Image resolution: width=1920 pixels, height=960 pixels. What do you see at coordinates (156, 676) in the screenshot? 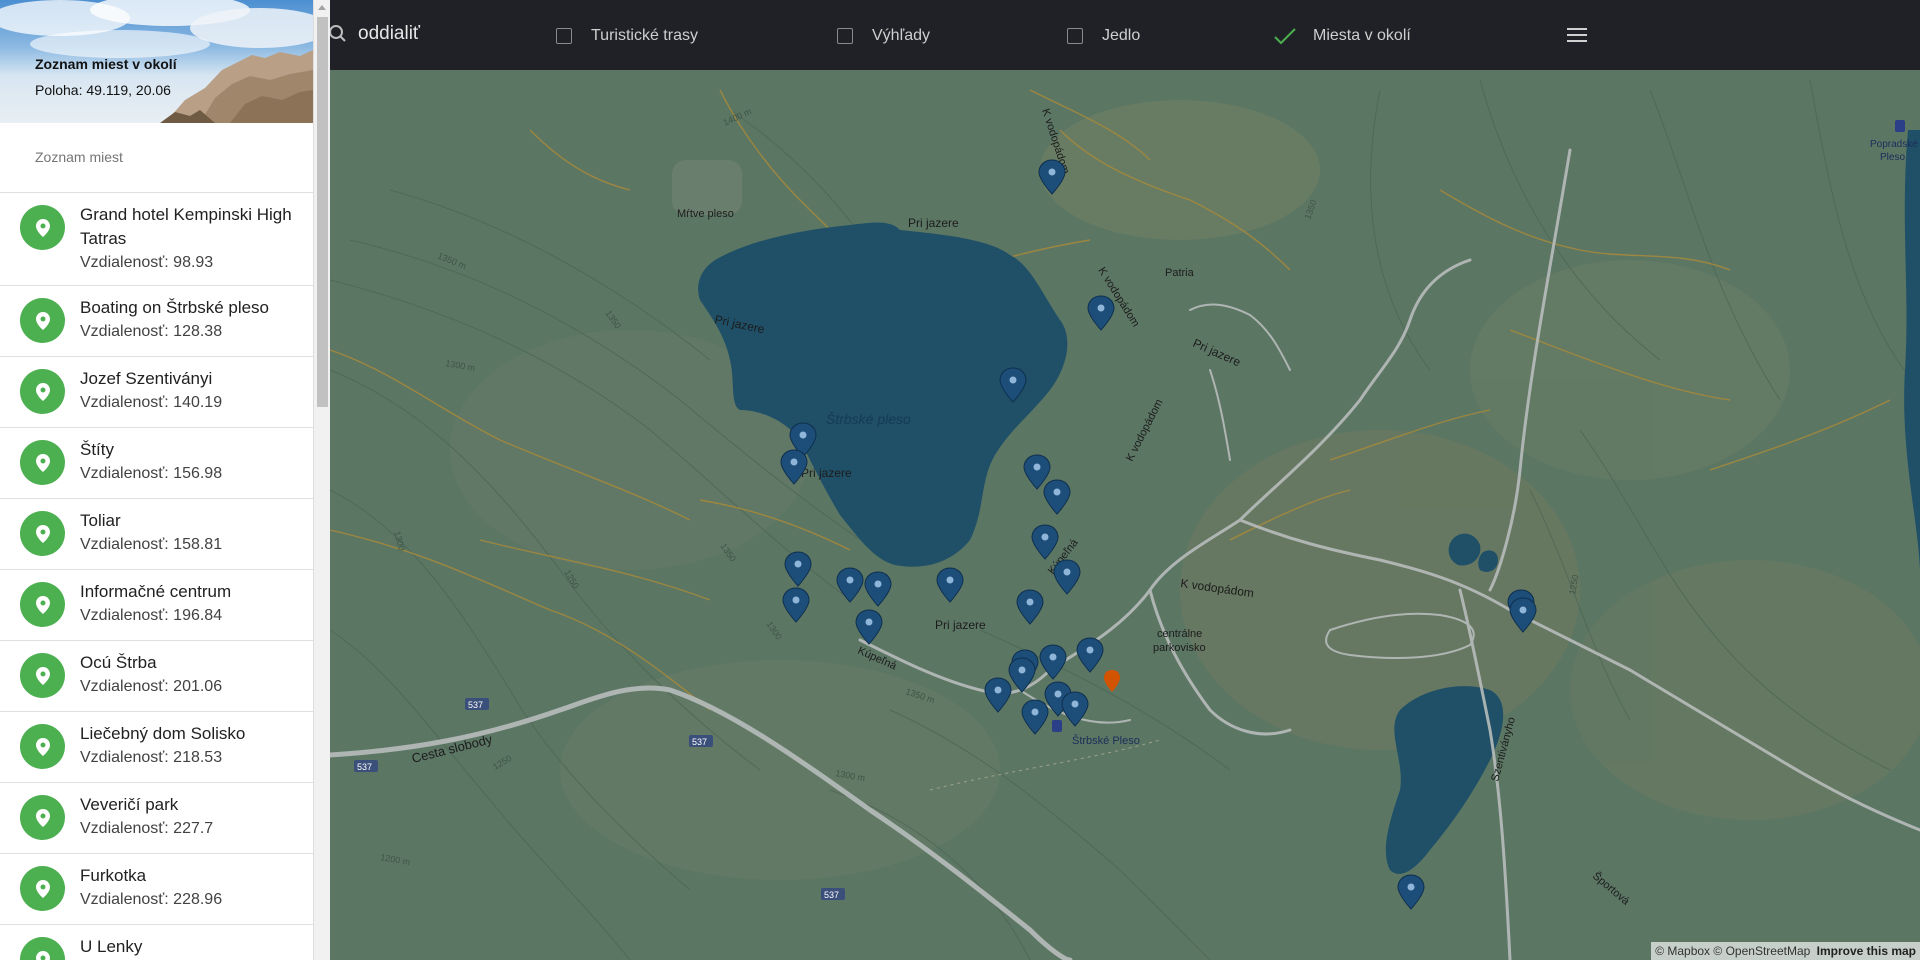
I see `list-item: Ocú Štrba Vzdialenosť: 201.06` at bounding box center [156, 676].